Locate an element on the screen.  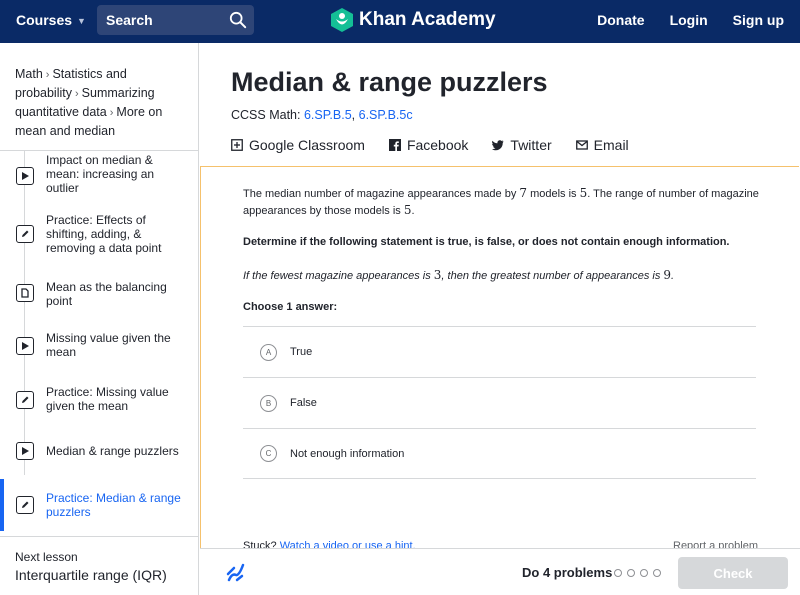
lesson-label: Missing value given the mean is located at coordinates (108, 345).